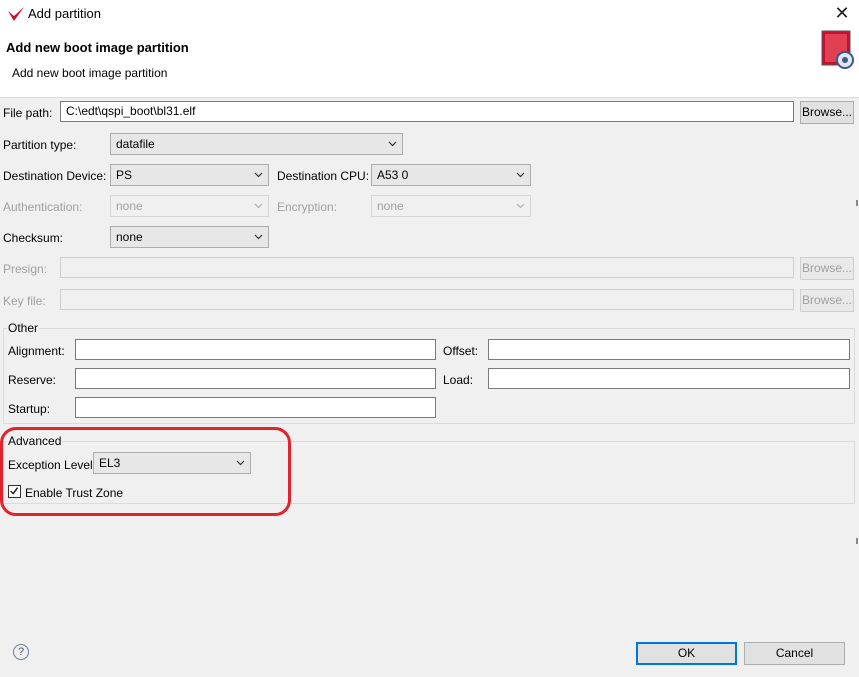  I want to click on offset-input, so click(669, 349).